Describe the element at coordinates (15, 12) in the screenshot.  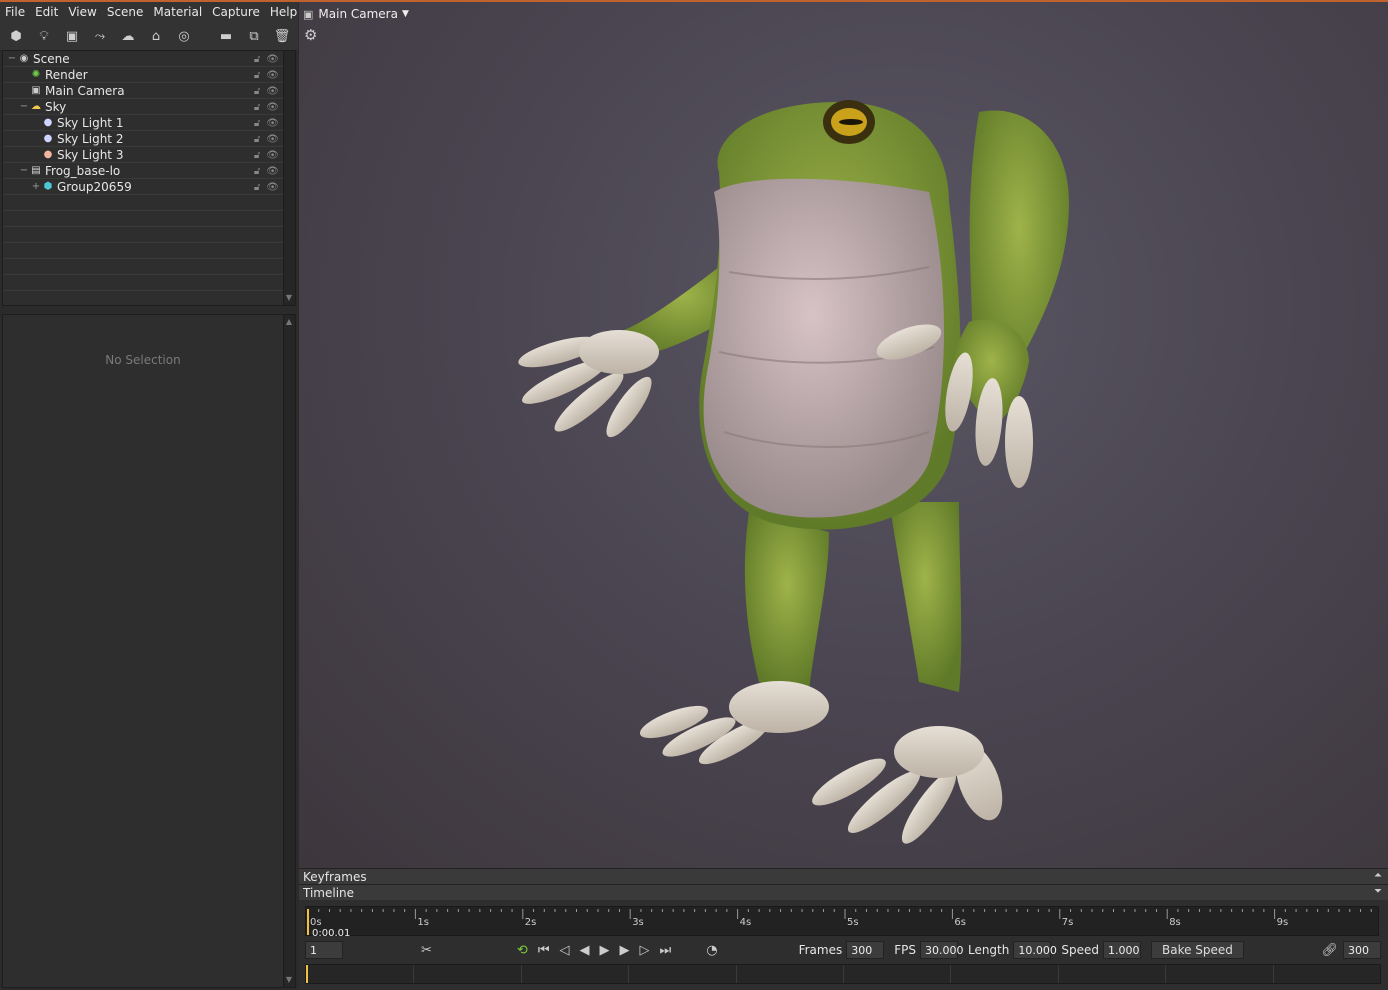
I see `menu-file: File` at that location.